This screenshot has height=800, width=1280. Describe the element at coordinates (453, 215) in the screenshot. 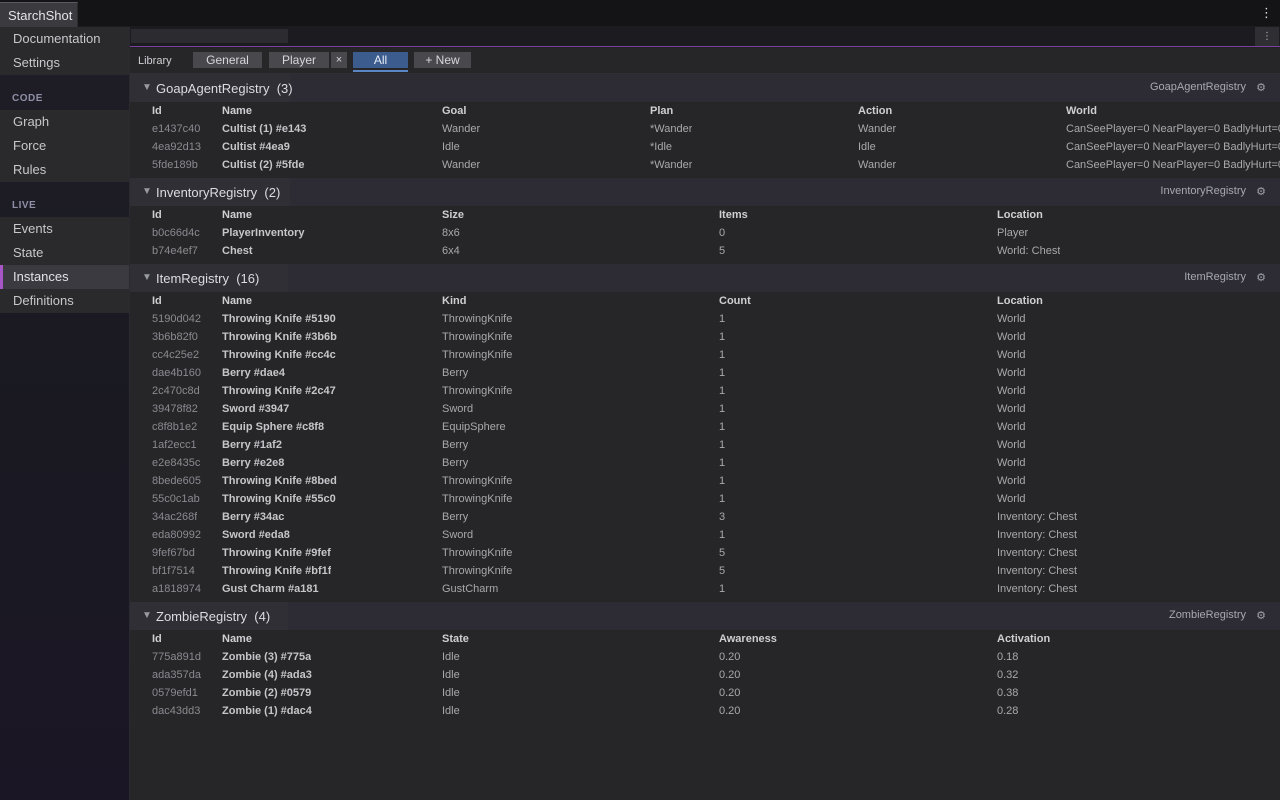

I see `column-header: Size` at that location.